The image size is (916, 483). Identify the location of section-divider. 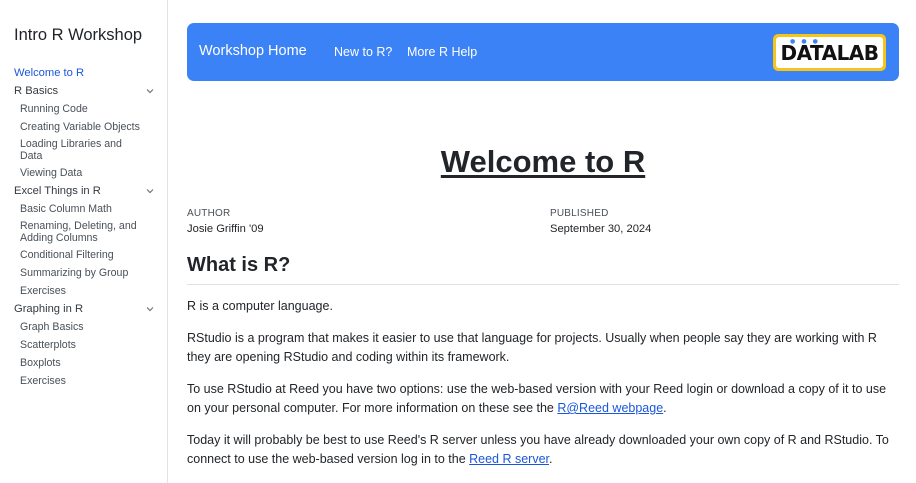
(543, 284).